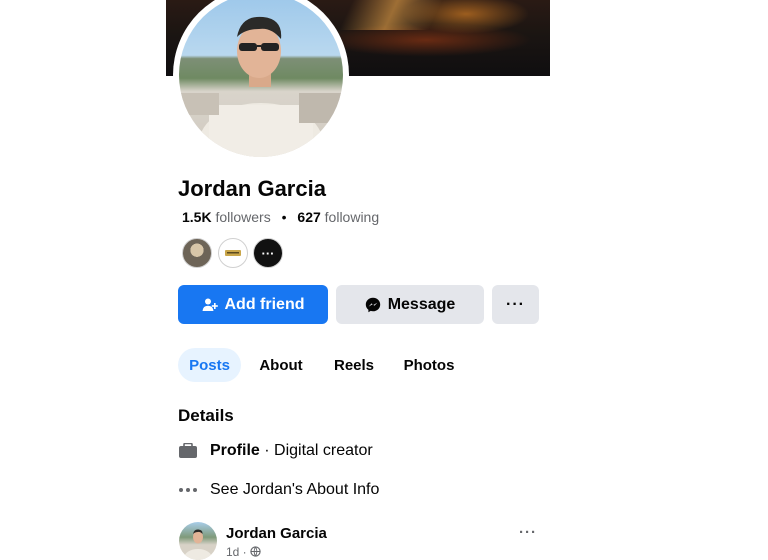 The width and height of the screenshot is (768, 560). I want to click on detail-about-link: See Jordan's About Info, so click(278, 490).